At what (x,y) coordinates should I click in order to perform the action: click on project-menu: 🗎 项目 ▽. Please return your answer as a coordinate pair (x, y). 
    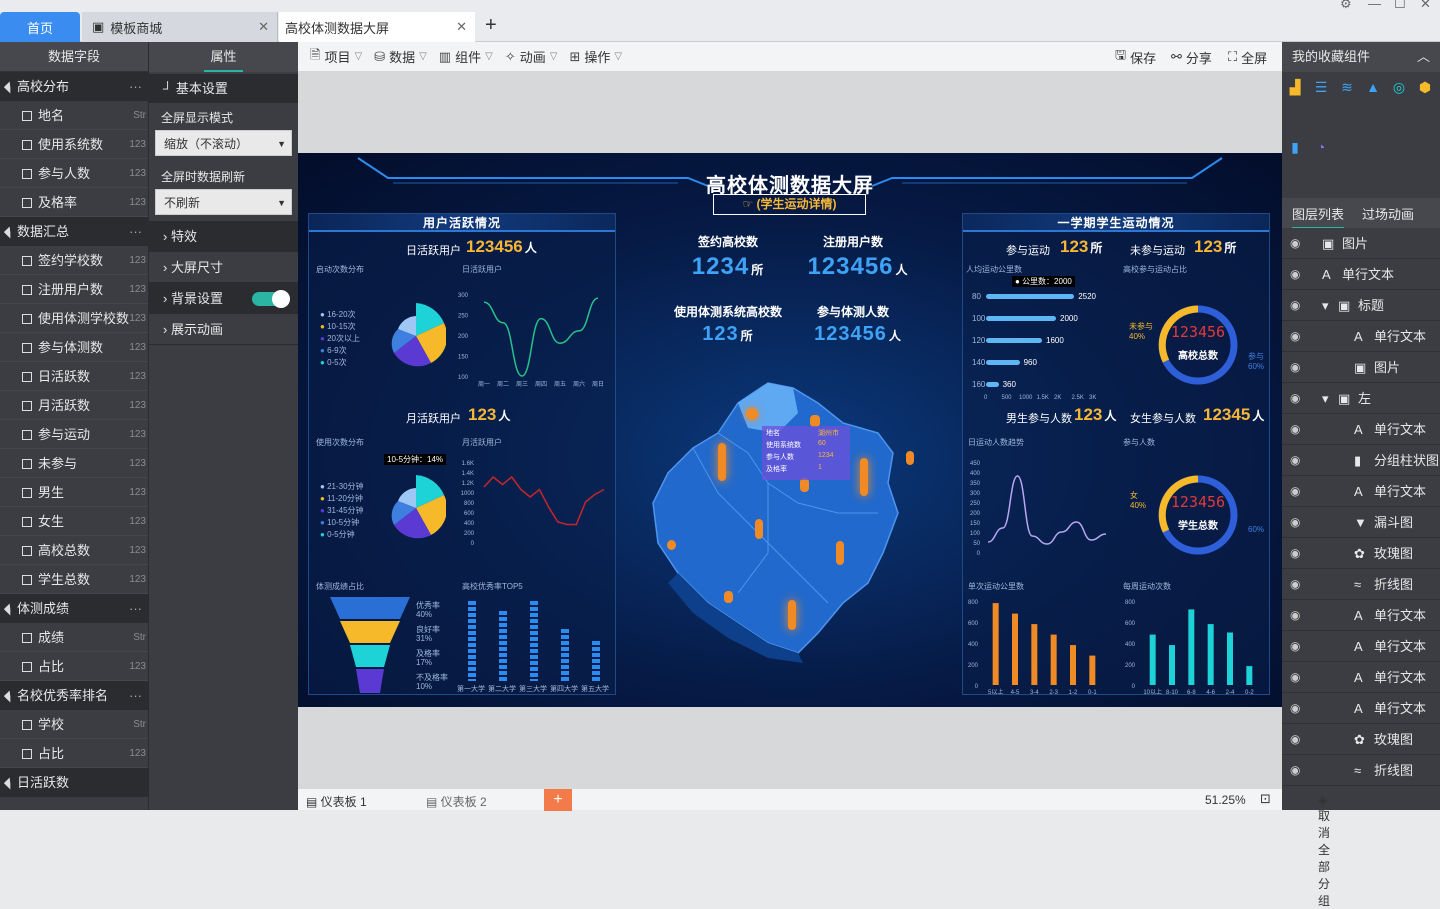
    Looking at the image, I should click on (336, 57).